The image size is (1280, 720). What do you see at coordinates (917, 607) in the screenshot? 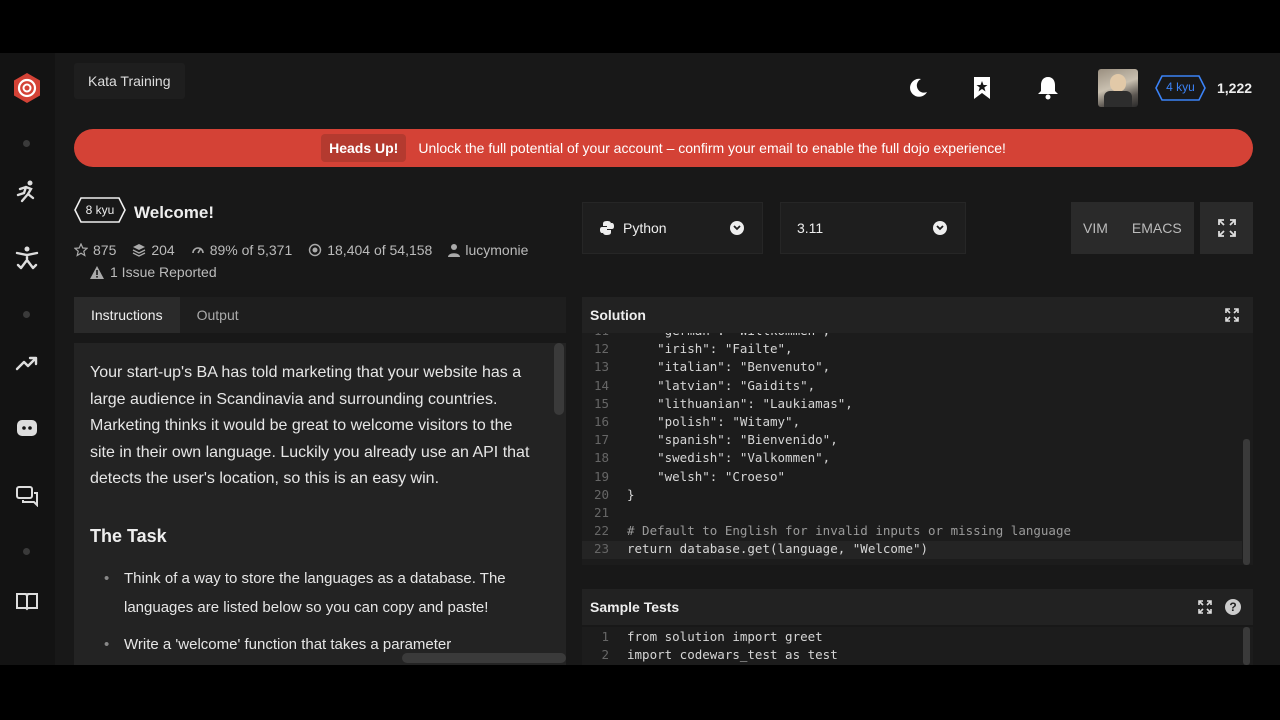
I see `sample-tests-header: Sample Tests ?` at bounding box center [917, 607].